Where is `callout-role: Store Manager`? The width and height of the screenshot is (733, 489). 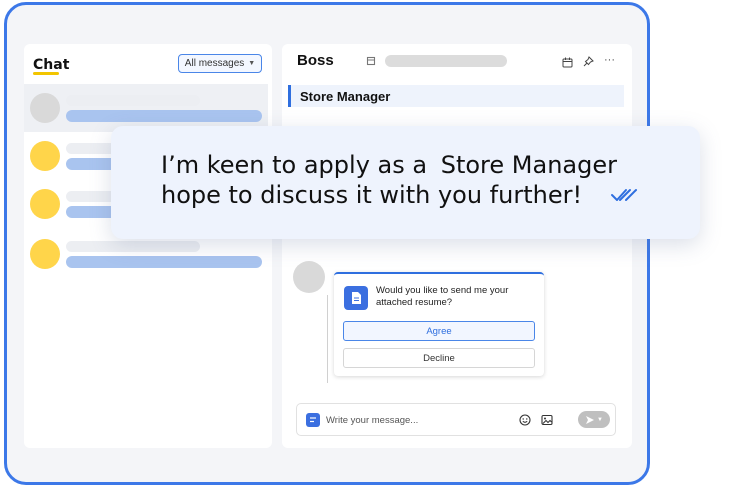 callout-role: Store Manager is located at coordinates (528, 165).